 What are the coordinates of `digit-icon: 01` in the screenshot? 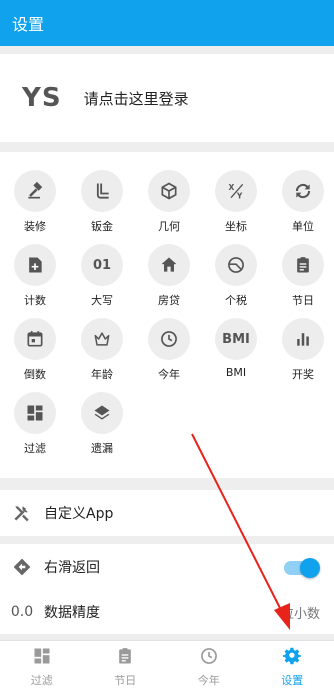 It's located at (102, 265).